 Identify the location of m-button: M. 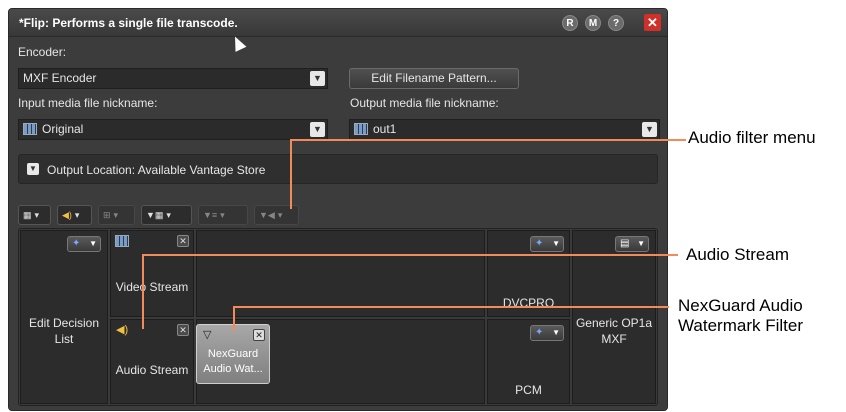
(593, 23).